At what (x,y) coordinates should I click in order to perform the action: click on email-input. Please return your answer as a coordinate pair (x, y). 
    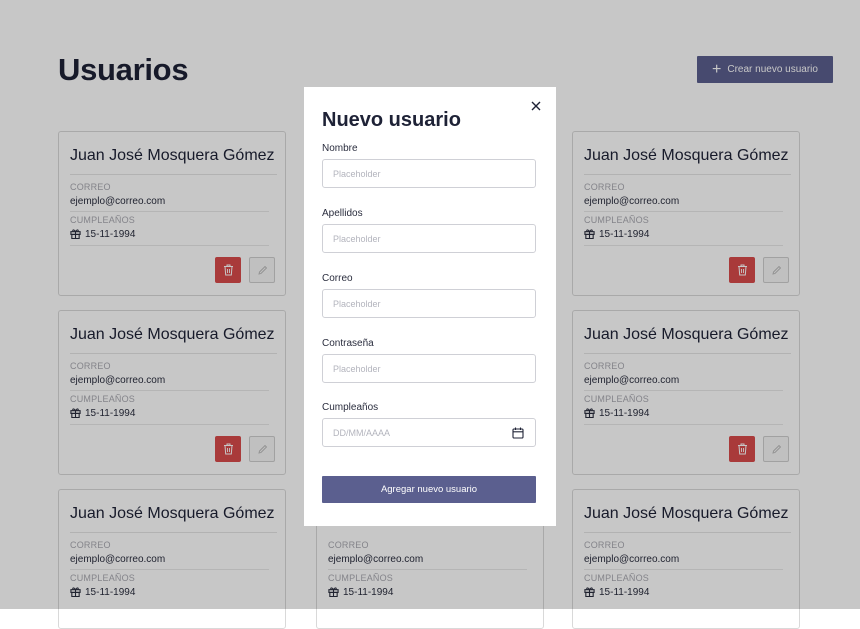
    Looking at the image, I should click on (429, 303).